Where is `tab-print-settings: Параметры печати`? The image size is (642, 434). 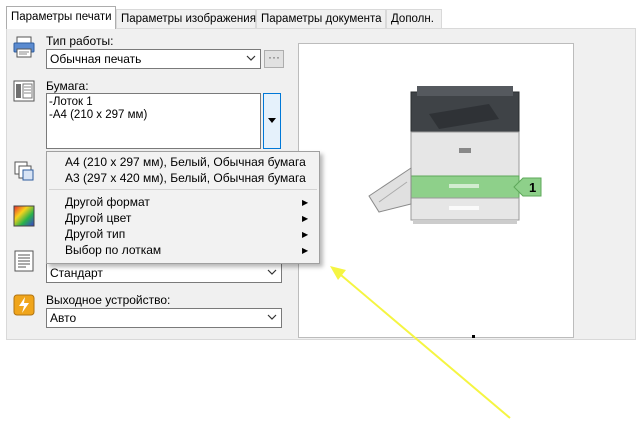 tab-print-settings: Параметры печати is located at coordinates (61, 17).